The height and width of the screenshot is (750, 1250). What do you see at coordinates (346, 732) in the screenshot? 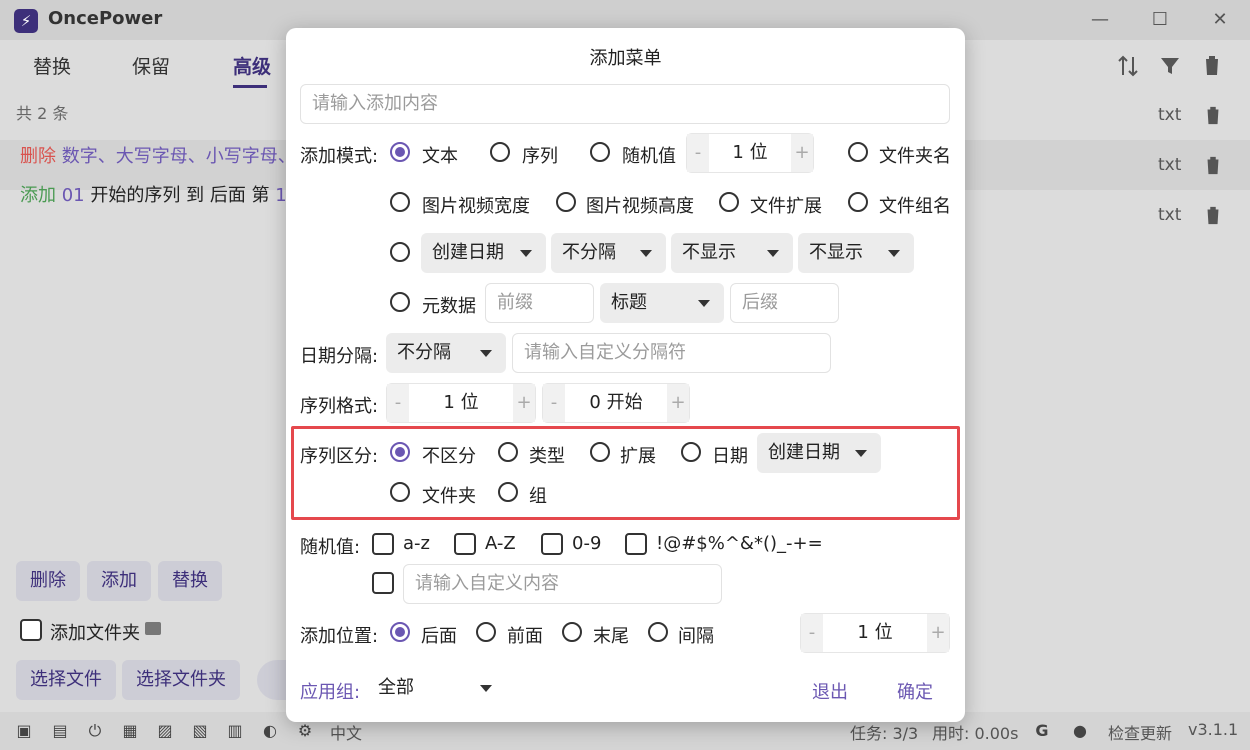
I see `language-label: 中文` at bounding box center [346, 732].